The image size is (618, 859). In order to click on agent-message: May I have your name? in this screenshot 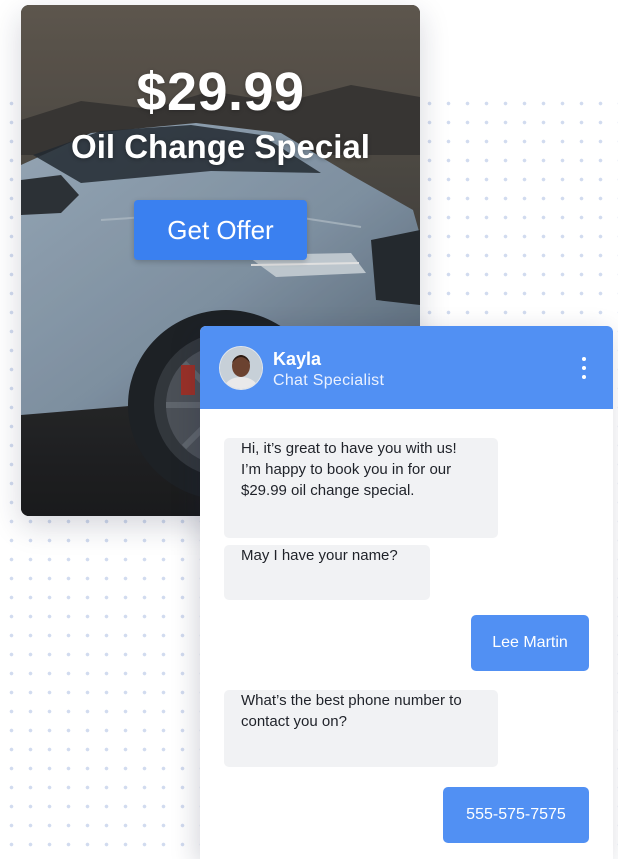, I will do `click(327, 572)`.